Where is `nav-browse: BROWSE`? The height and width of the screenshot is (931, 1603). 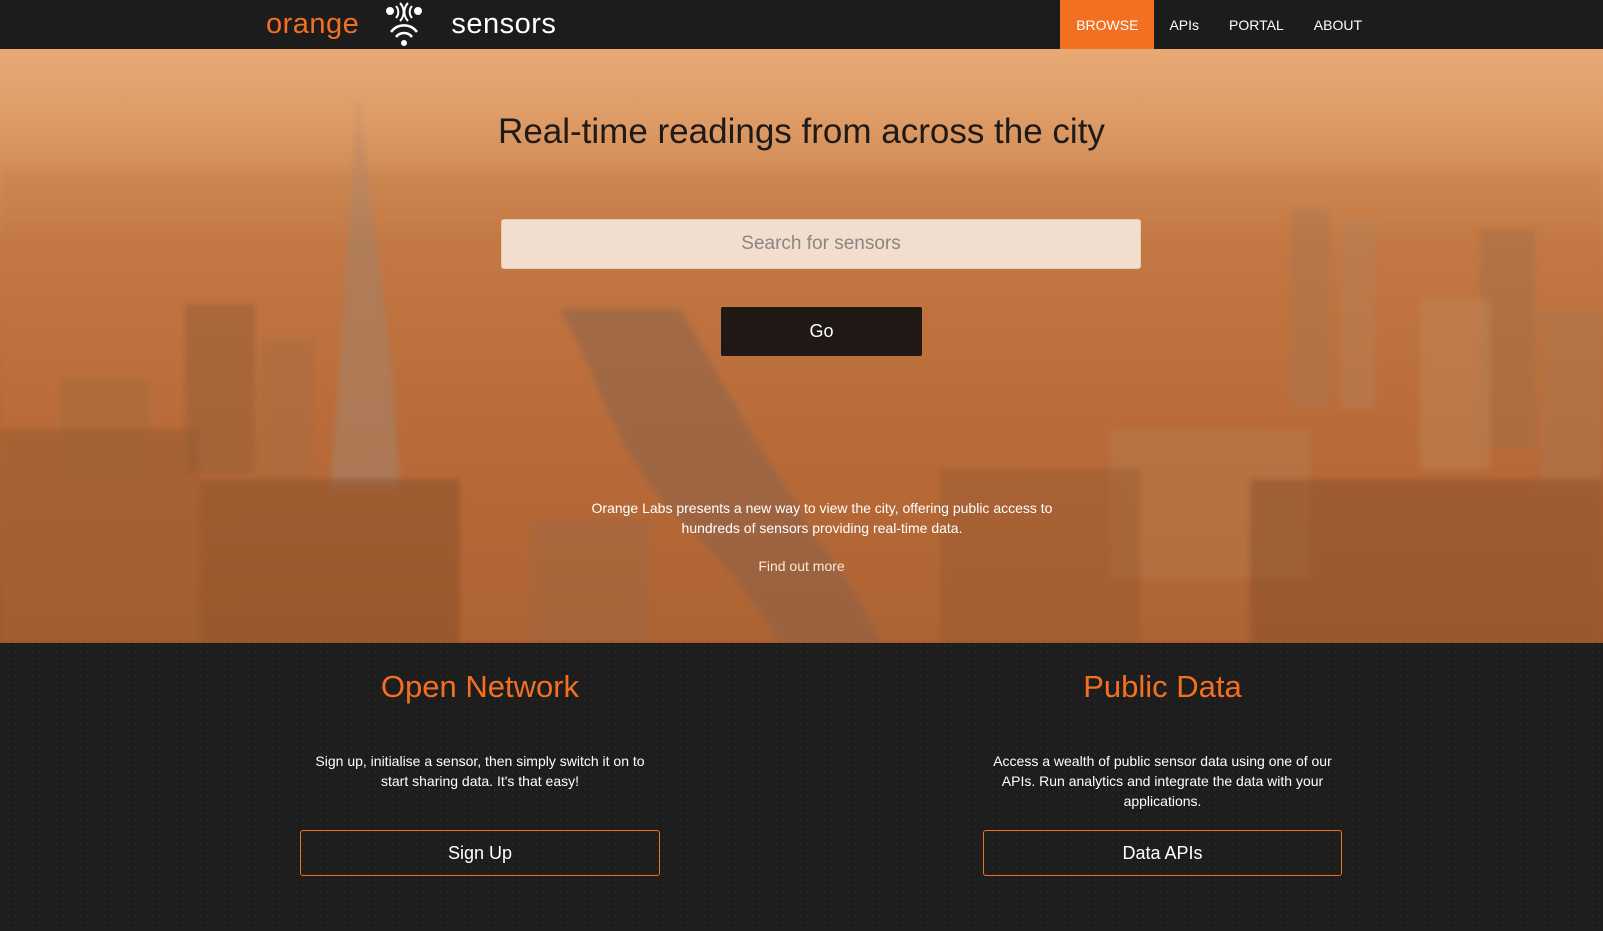
nav-browse: BROWSE is located at coordinates (1107, 24).